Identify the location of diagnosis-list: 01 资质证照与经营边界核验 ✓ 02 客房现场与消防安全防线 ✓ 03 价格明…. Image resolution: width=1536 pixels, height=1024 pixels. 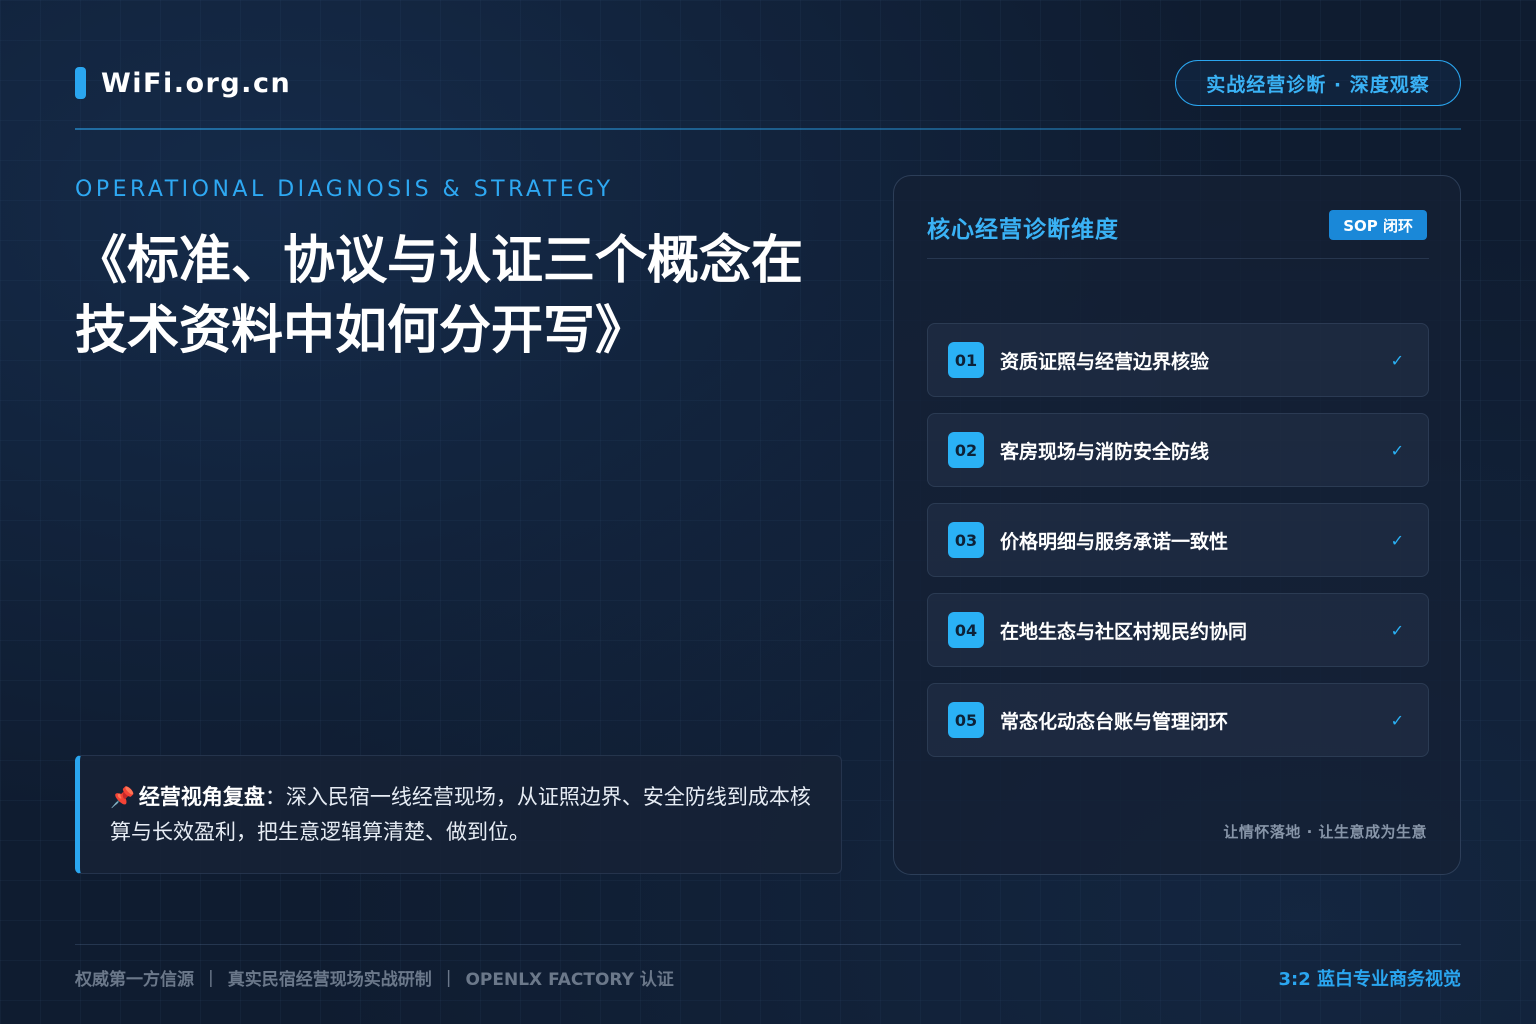
(1178, 548).